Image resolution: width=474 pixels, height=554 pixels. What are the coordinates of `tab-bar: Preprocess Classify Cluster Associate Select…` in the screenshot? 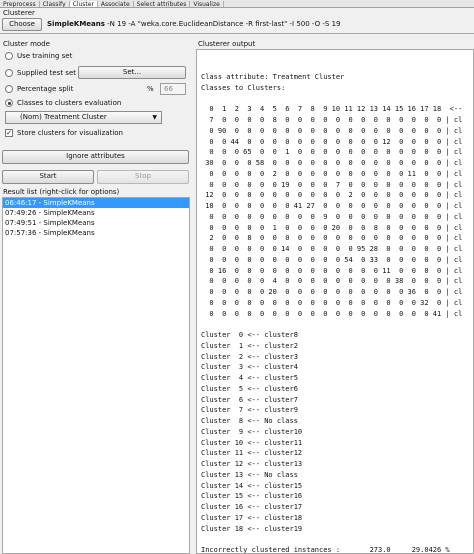 It's located at (237, 4).